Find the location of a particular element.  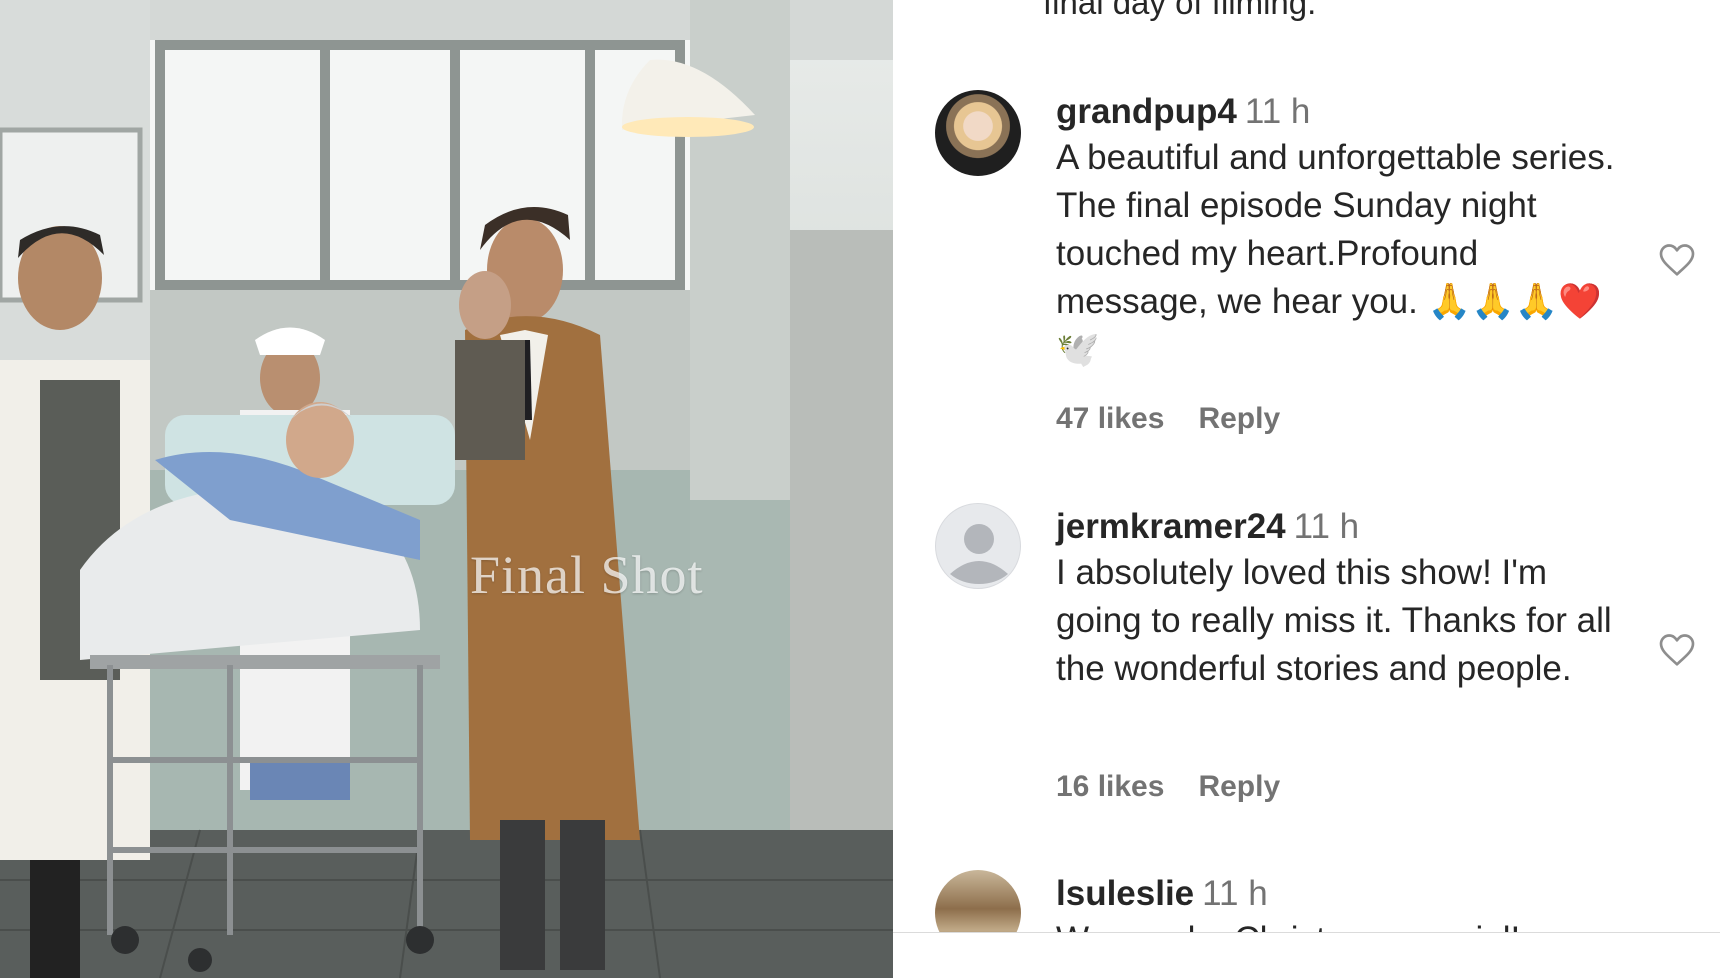

comment-meta: 47 likes Reply is located at coordinates (1168, 419).